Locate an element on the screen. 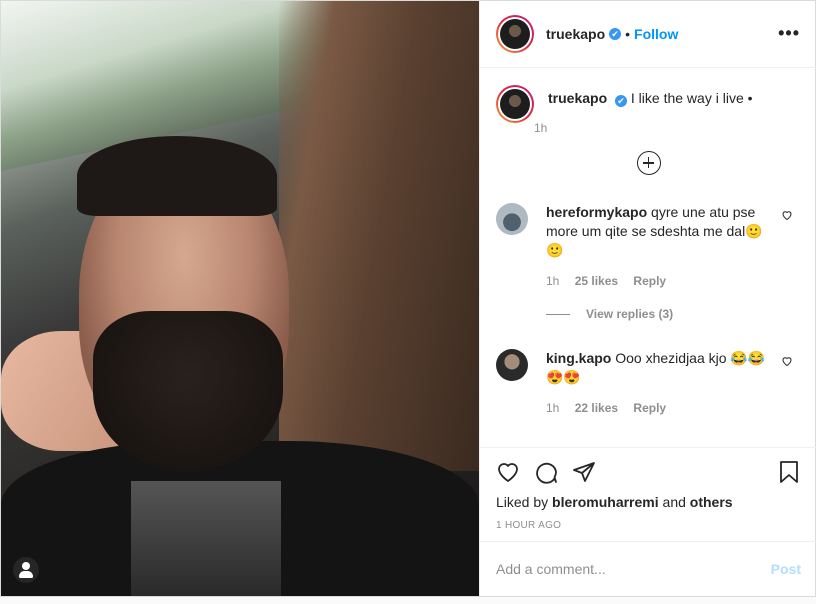 This screenshot has height=604, width=816. caption-avatar is located at coordinates (515, 104).